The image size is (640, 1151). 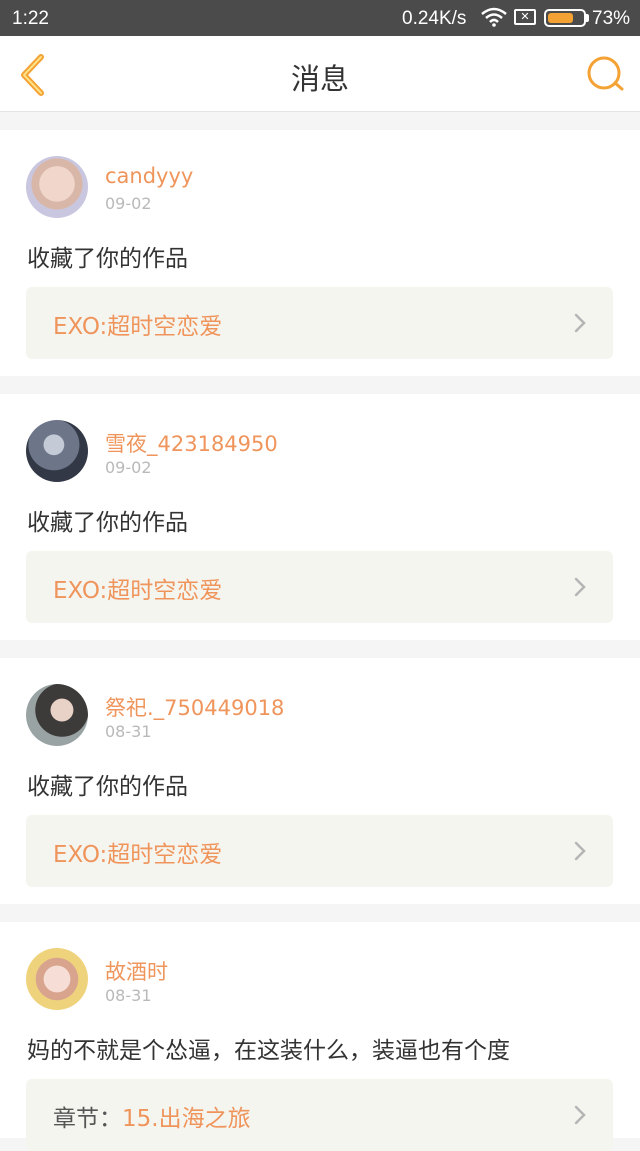 What do you see at coordinates (320, 18) in the screenshot?
I see `status-bar: 1:22 0.24K/s ✕ 73%` at bounding box center [320, 18].